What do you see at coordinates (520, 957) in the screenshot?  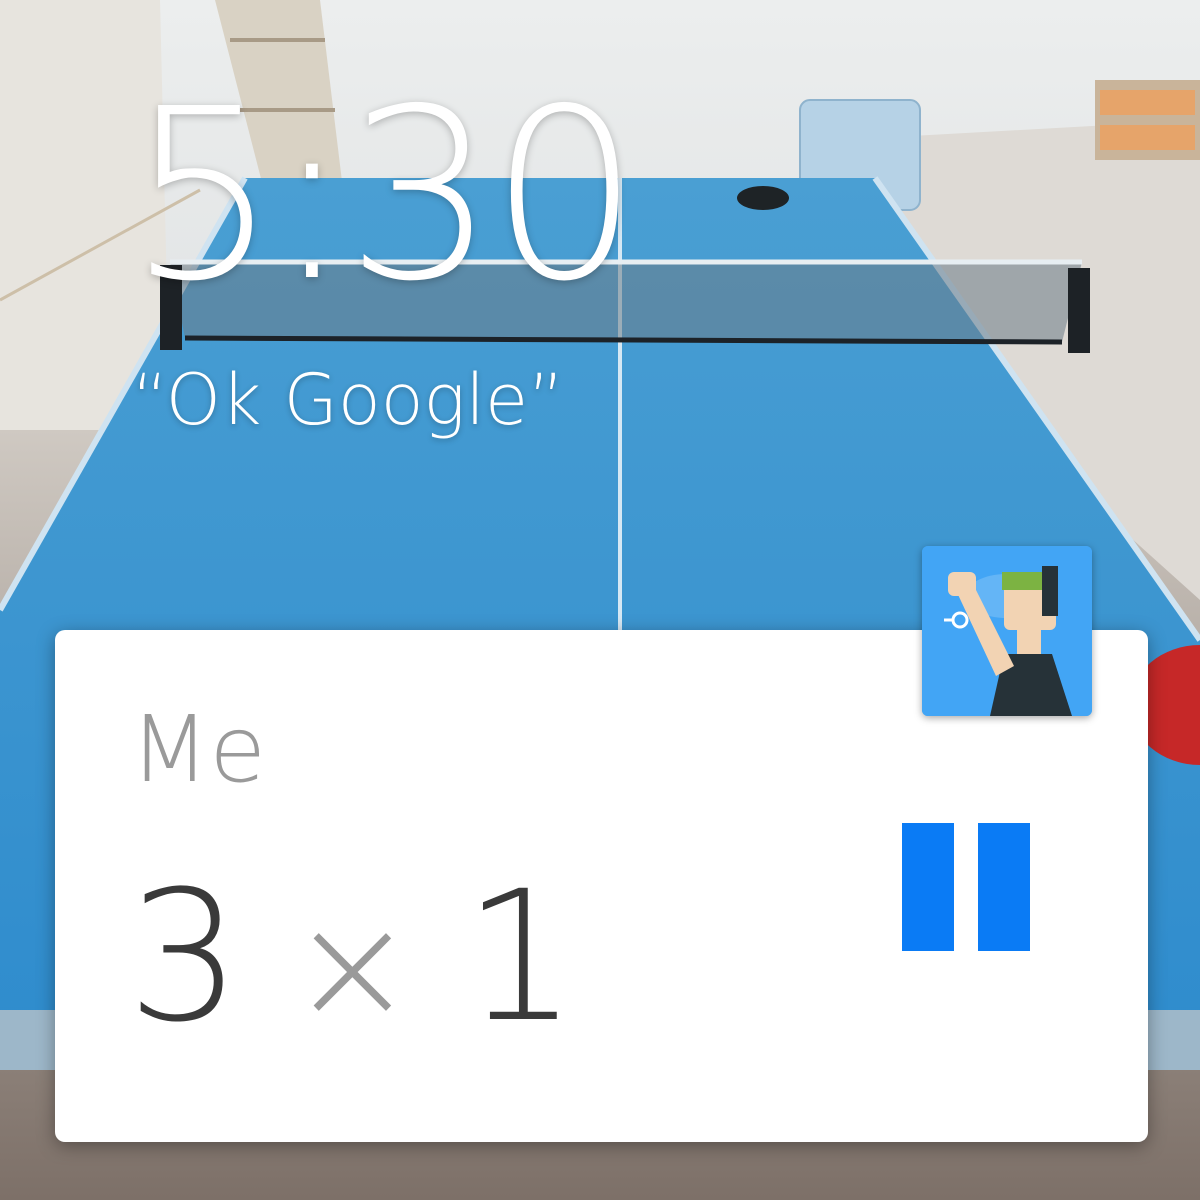 I see `score-right: 1` at bounding box center [520, 957].